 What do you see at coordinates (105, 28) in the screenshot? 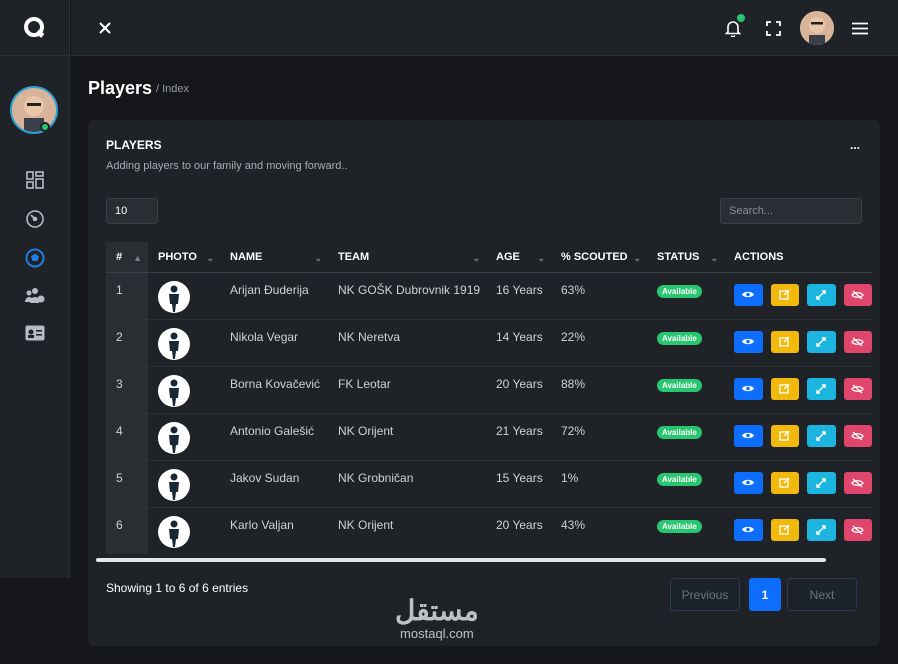
I see `close-button` at bounding box center [105, 28].